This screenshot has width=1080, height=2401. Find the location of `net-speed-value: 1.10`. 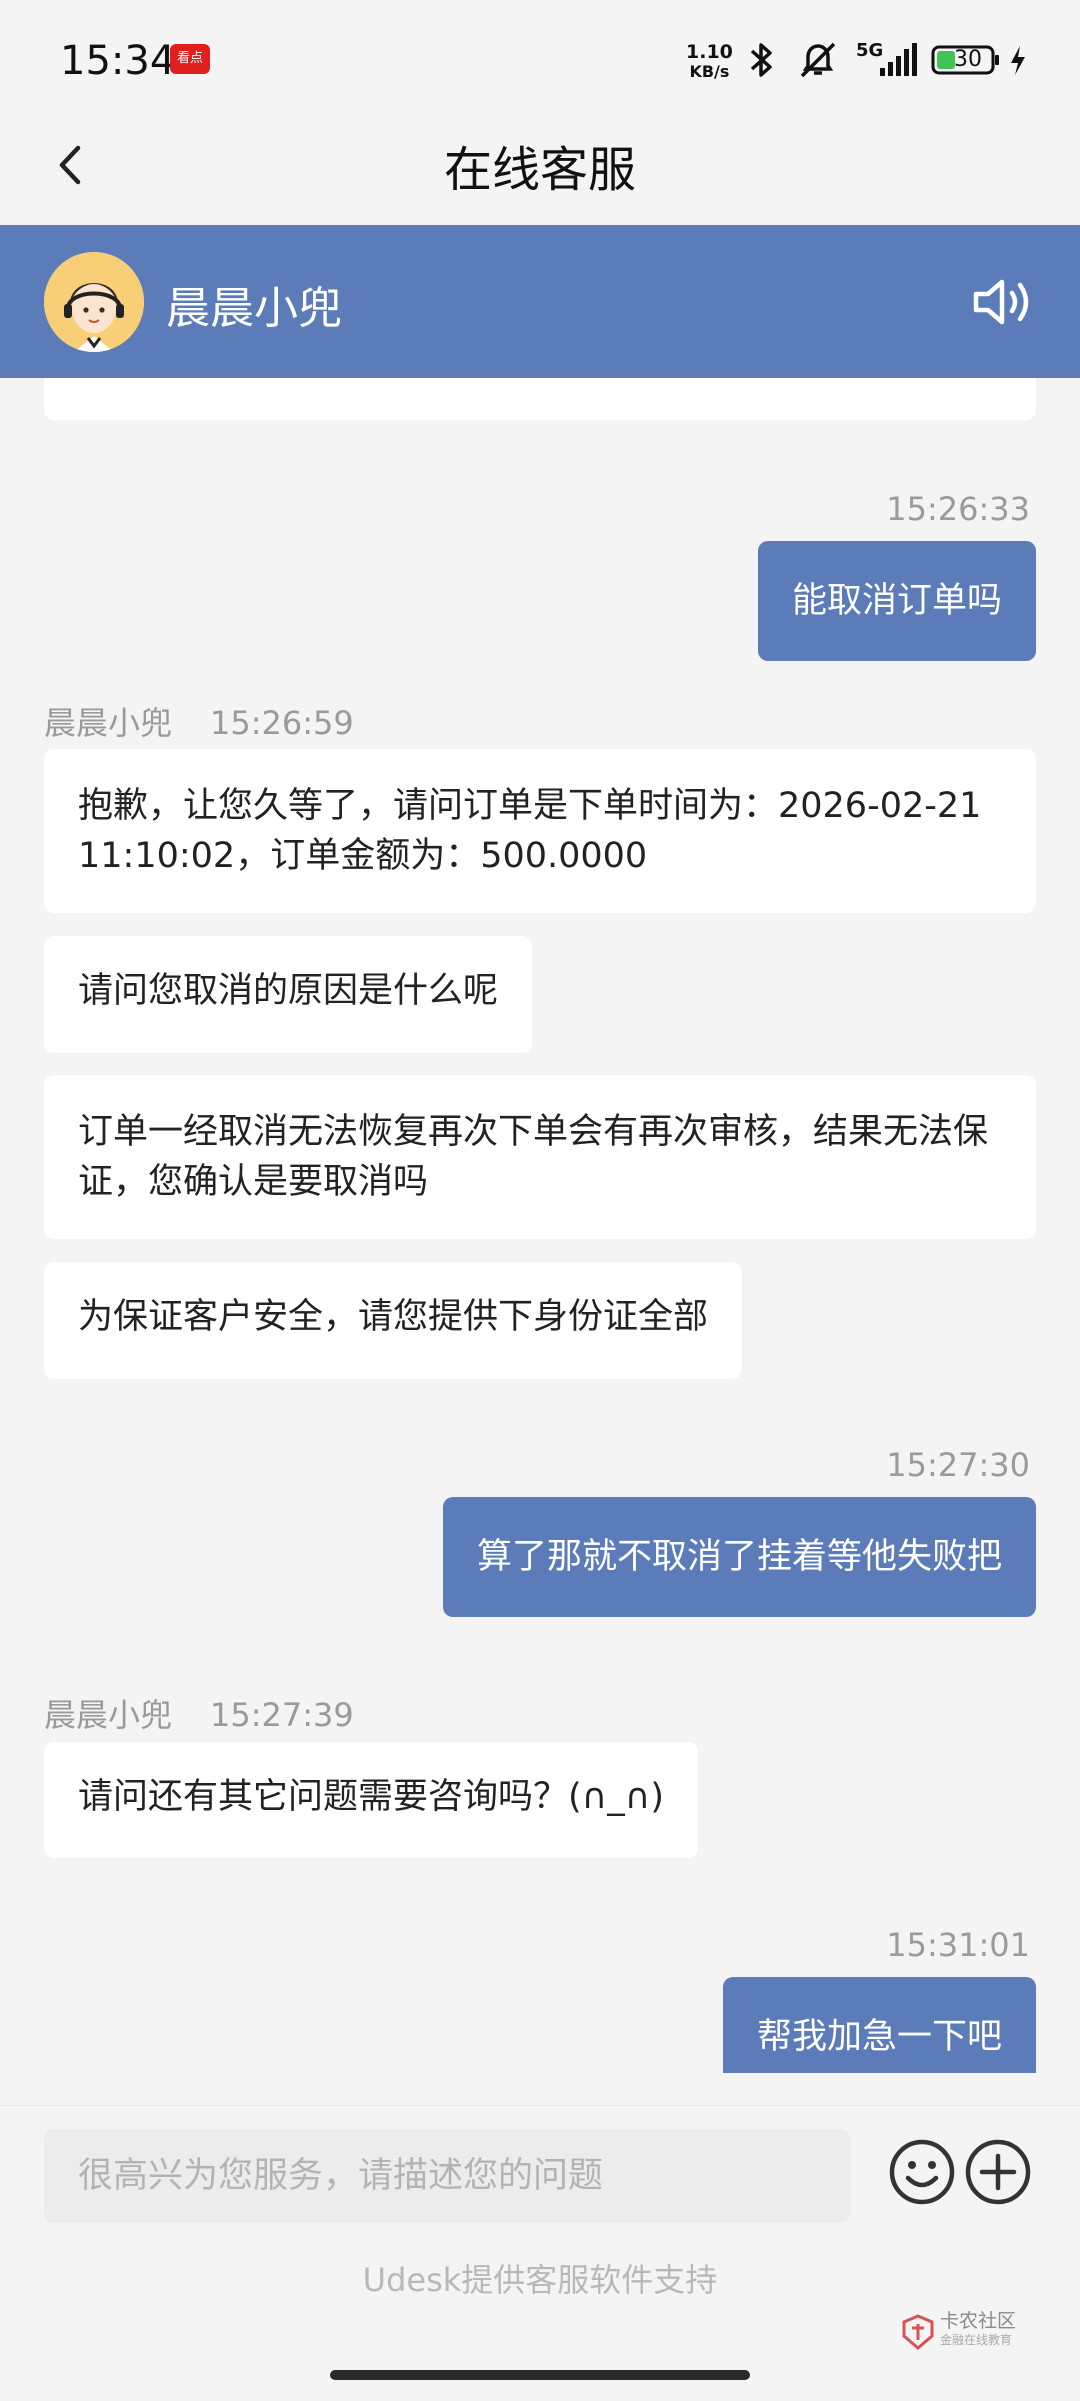

net-speed-value: 1.10 is located at coordinates (709, 52).